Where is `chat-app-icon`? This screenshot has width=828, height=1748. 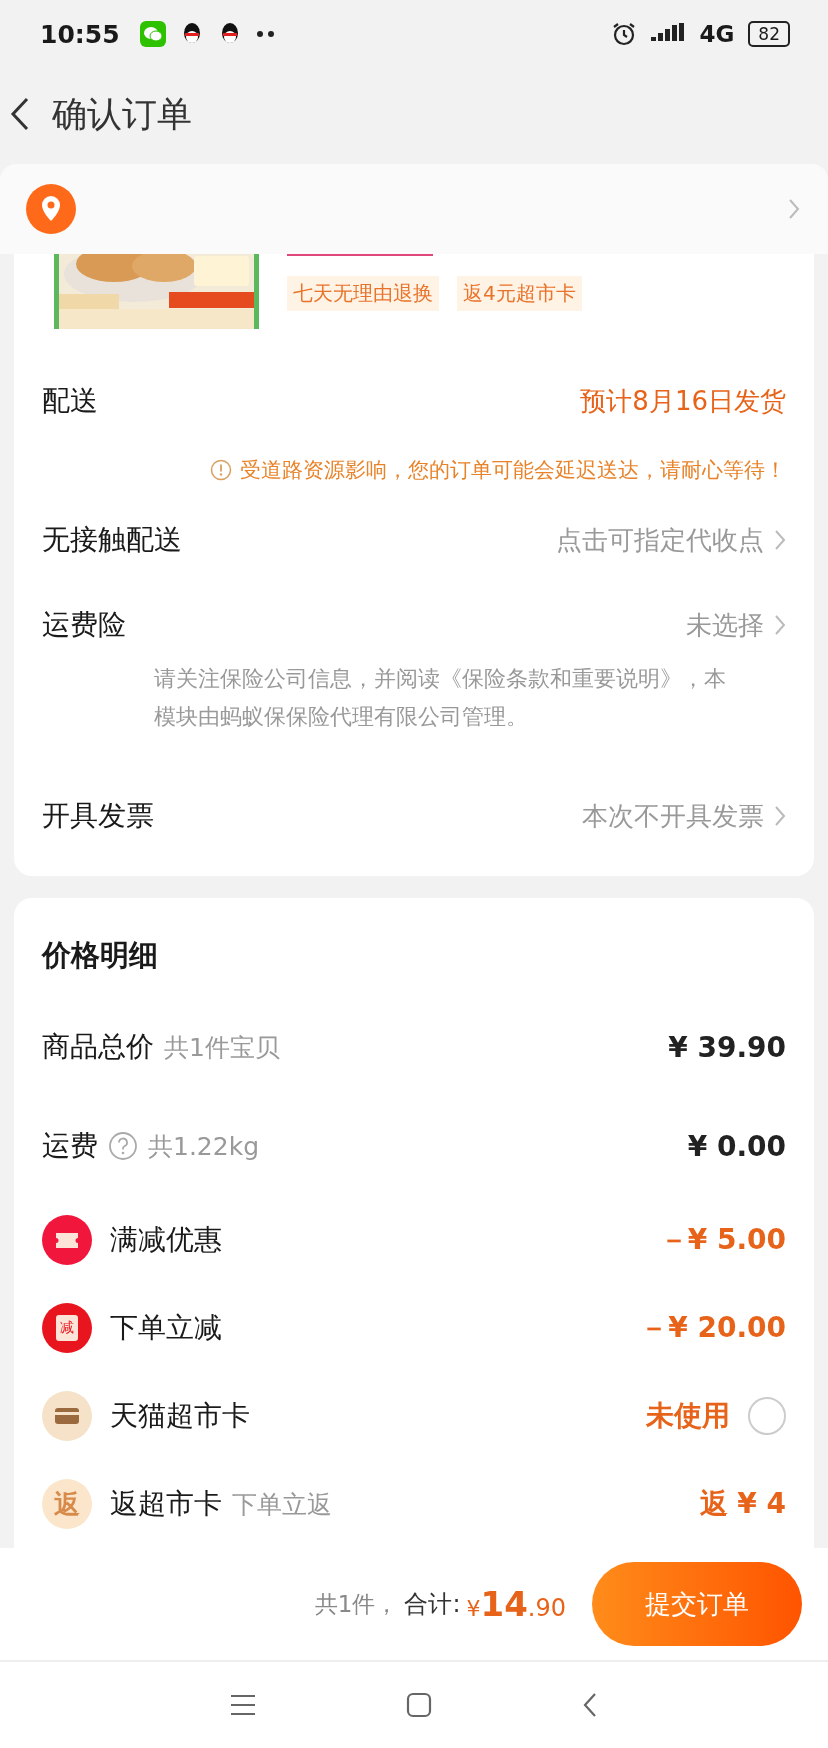
chat-app-icon is located at coordinates (152, 34).